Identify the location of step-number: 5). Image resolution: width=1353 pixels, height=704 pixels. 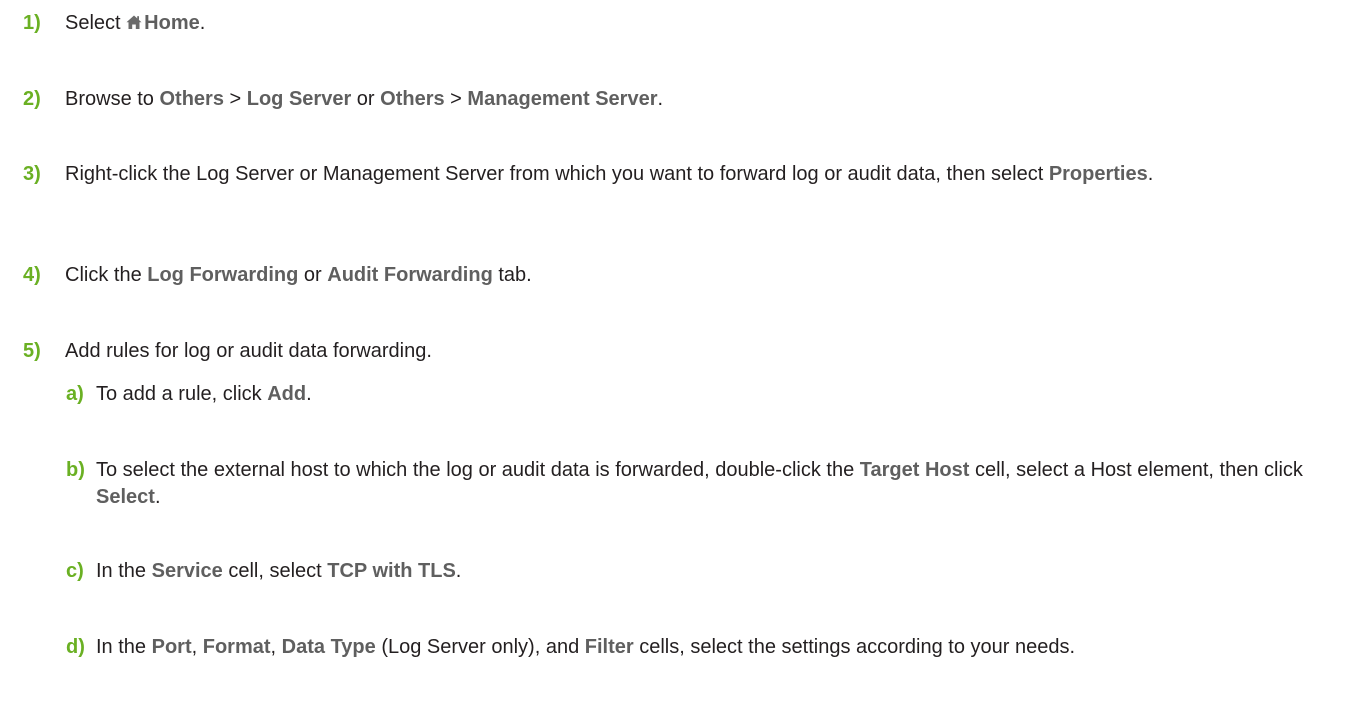
(32, 351).